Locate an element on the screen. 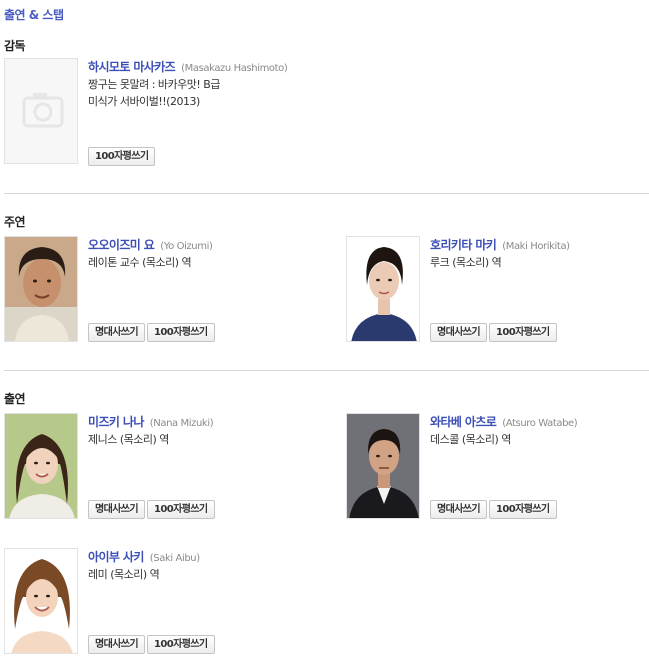 The image size is (649, 669). filmography-line: 미식가 서바이벌!!(2013) is located at coordinates (144, 101).